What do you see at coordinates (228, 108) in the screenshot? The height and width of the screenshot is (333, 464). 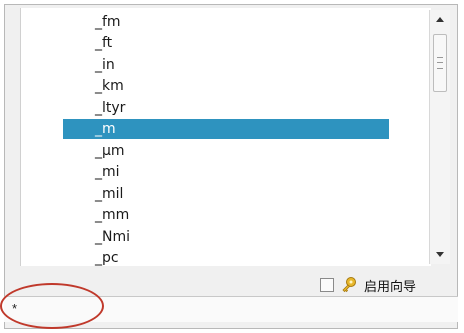 I see `list-item: _ltyr` at bounding box center [228, 108].